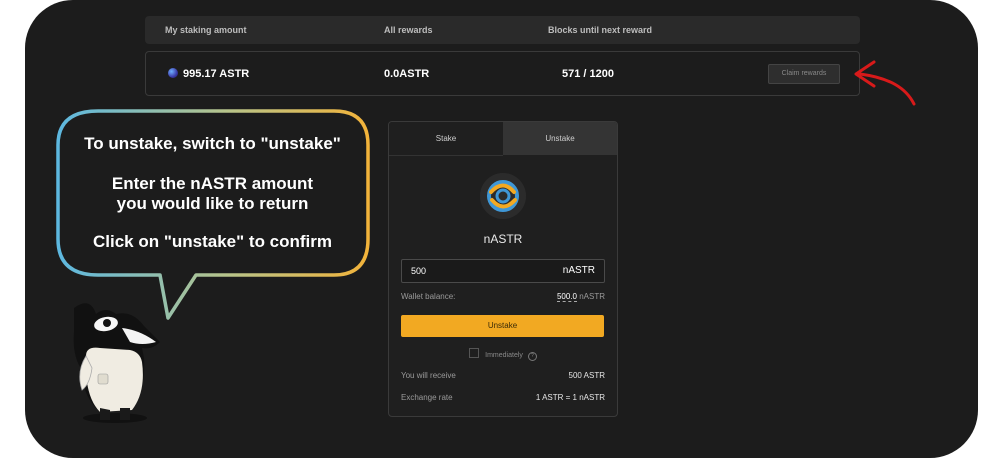 The height and width of the screenshot is (460, 1000). What do you see at coordinates (503, 375) in the screenshot?
I see `receive-row: You will receive 500 ASTR` at bounding box center [503, 375].